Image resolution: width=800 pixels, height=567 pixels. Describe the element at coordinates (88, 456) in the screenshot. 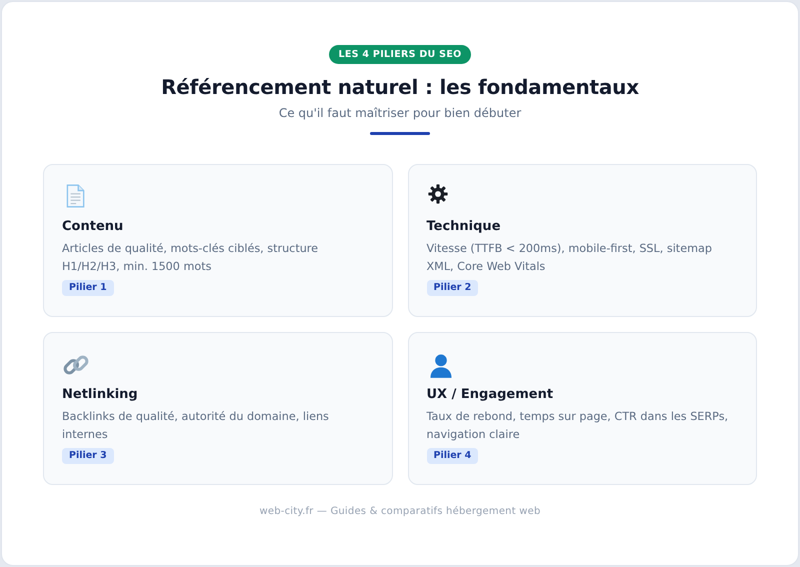

I see `pillar-tag: Pilier 3` at that location.